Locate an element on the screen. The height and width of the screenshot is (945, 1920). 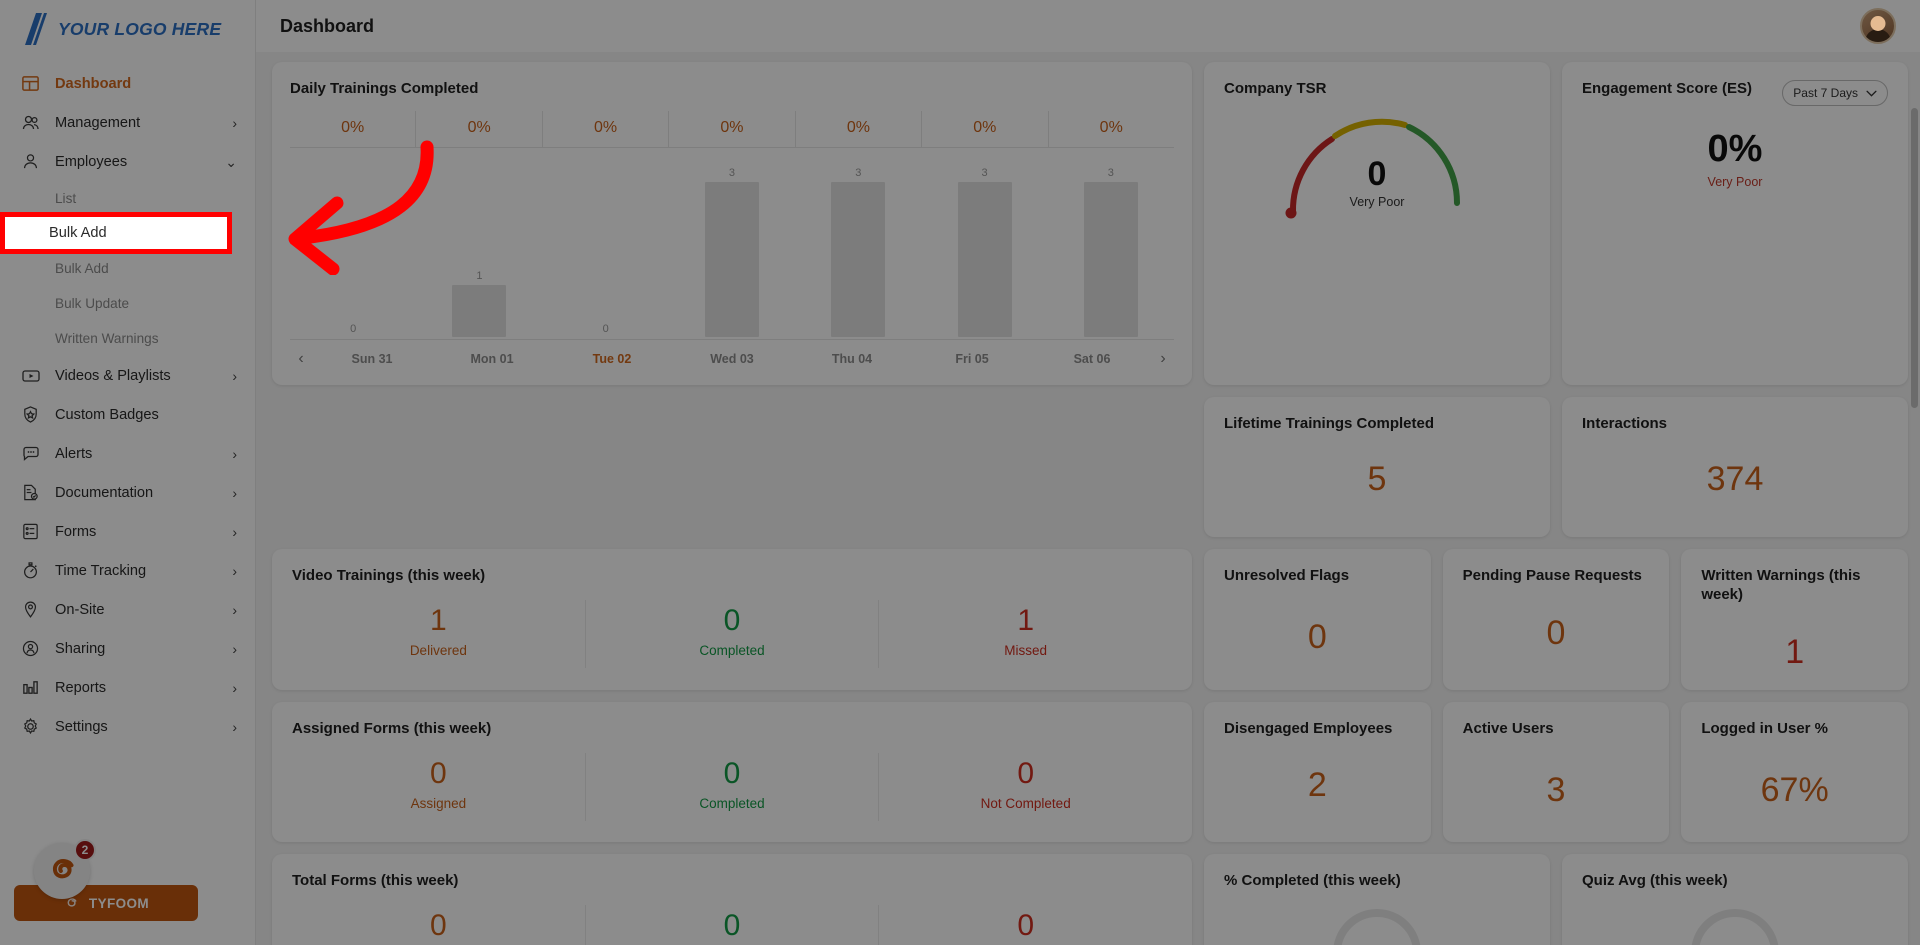
segment: 1 Missed is located at coordinates (1025, 634).